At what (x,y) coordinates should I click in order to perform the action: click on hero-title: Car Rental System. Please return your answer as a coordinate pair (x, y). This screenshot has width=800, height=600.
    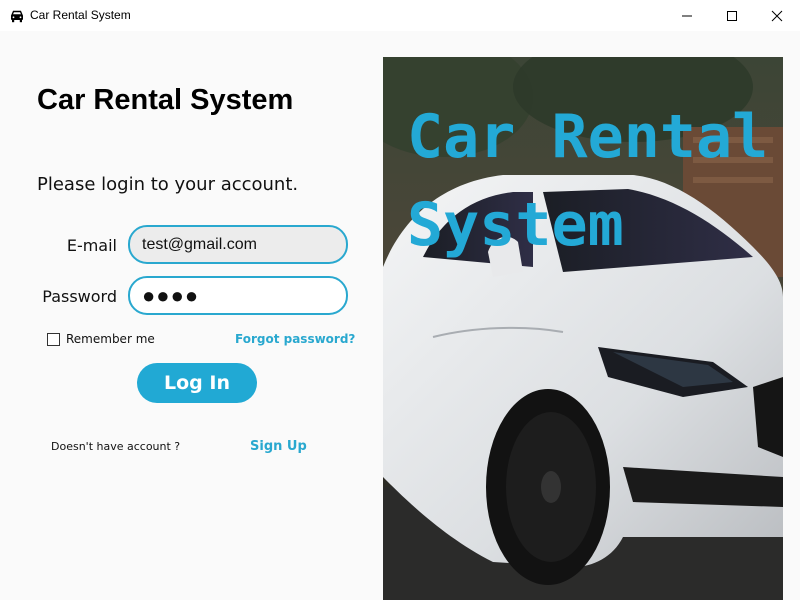
    Looking at the image, I should click on (588, 181).